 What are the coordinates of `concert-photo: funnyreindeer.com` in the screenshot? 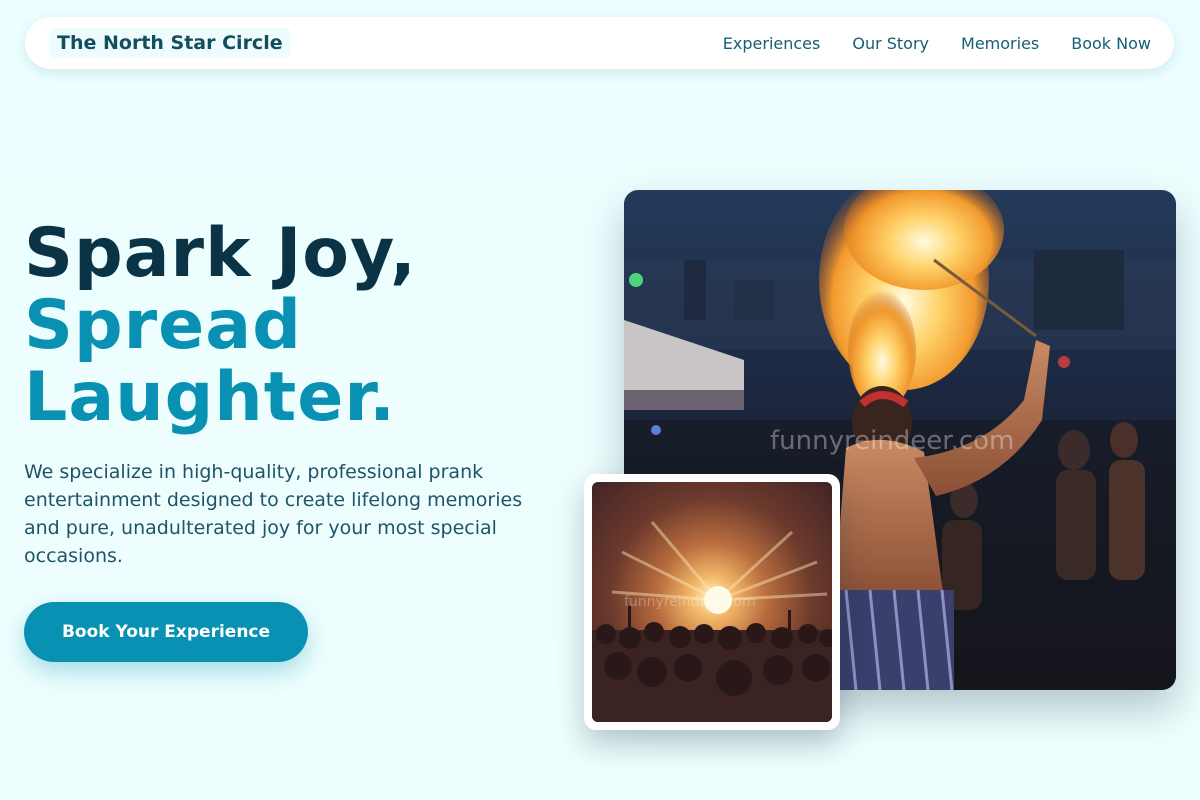 It's located at (712, 602).